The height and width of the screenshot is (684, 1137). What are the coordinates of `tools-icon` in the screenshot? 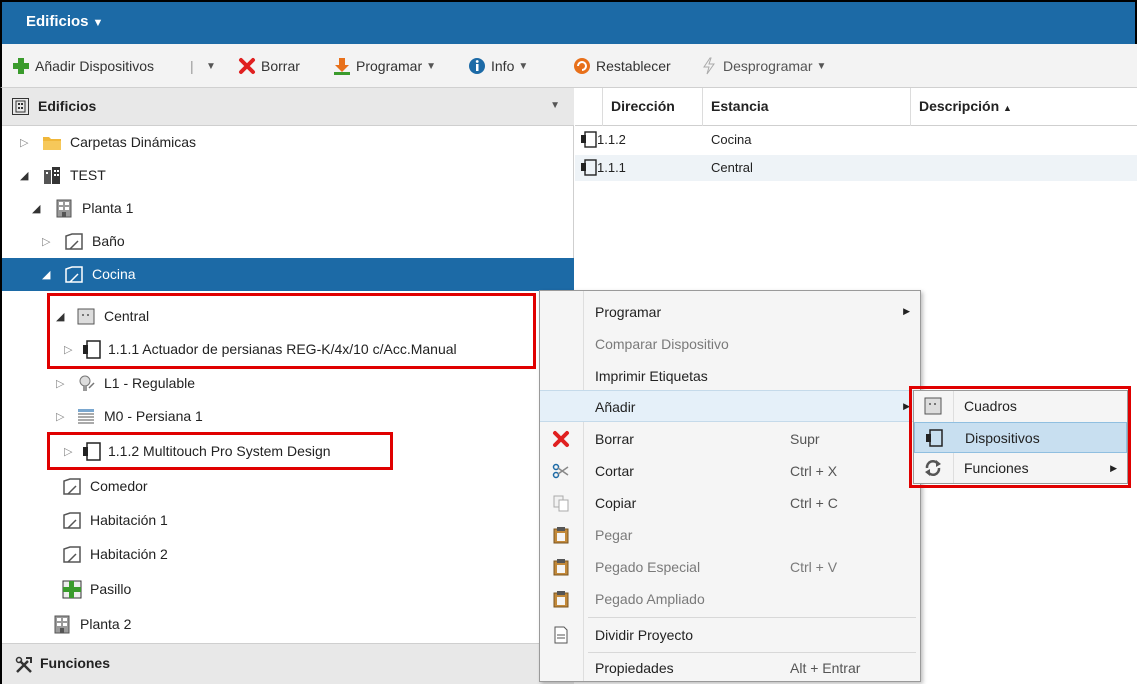 It's located at (24, 665).